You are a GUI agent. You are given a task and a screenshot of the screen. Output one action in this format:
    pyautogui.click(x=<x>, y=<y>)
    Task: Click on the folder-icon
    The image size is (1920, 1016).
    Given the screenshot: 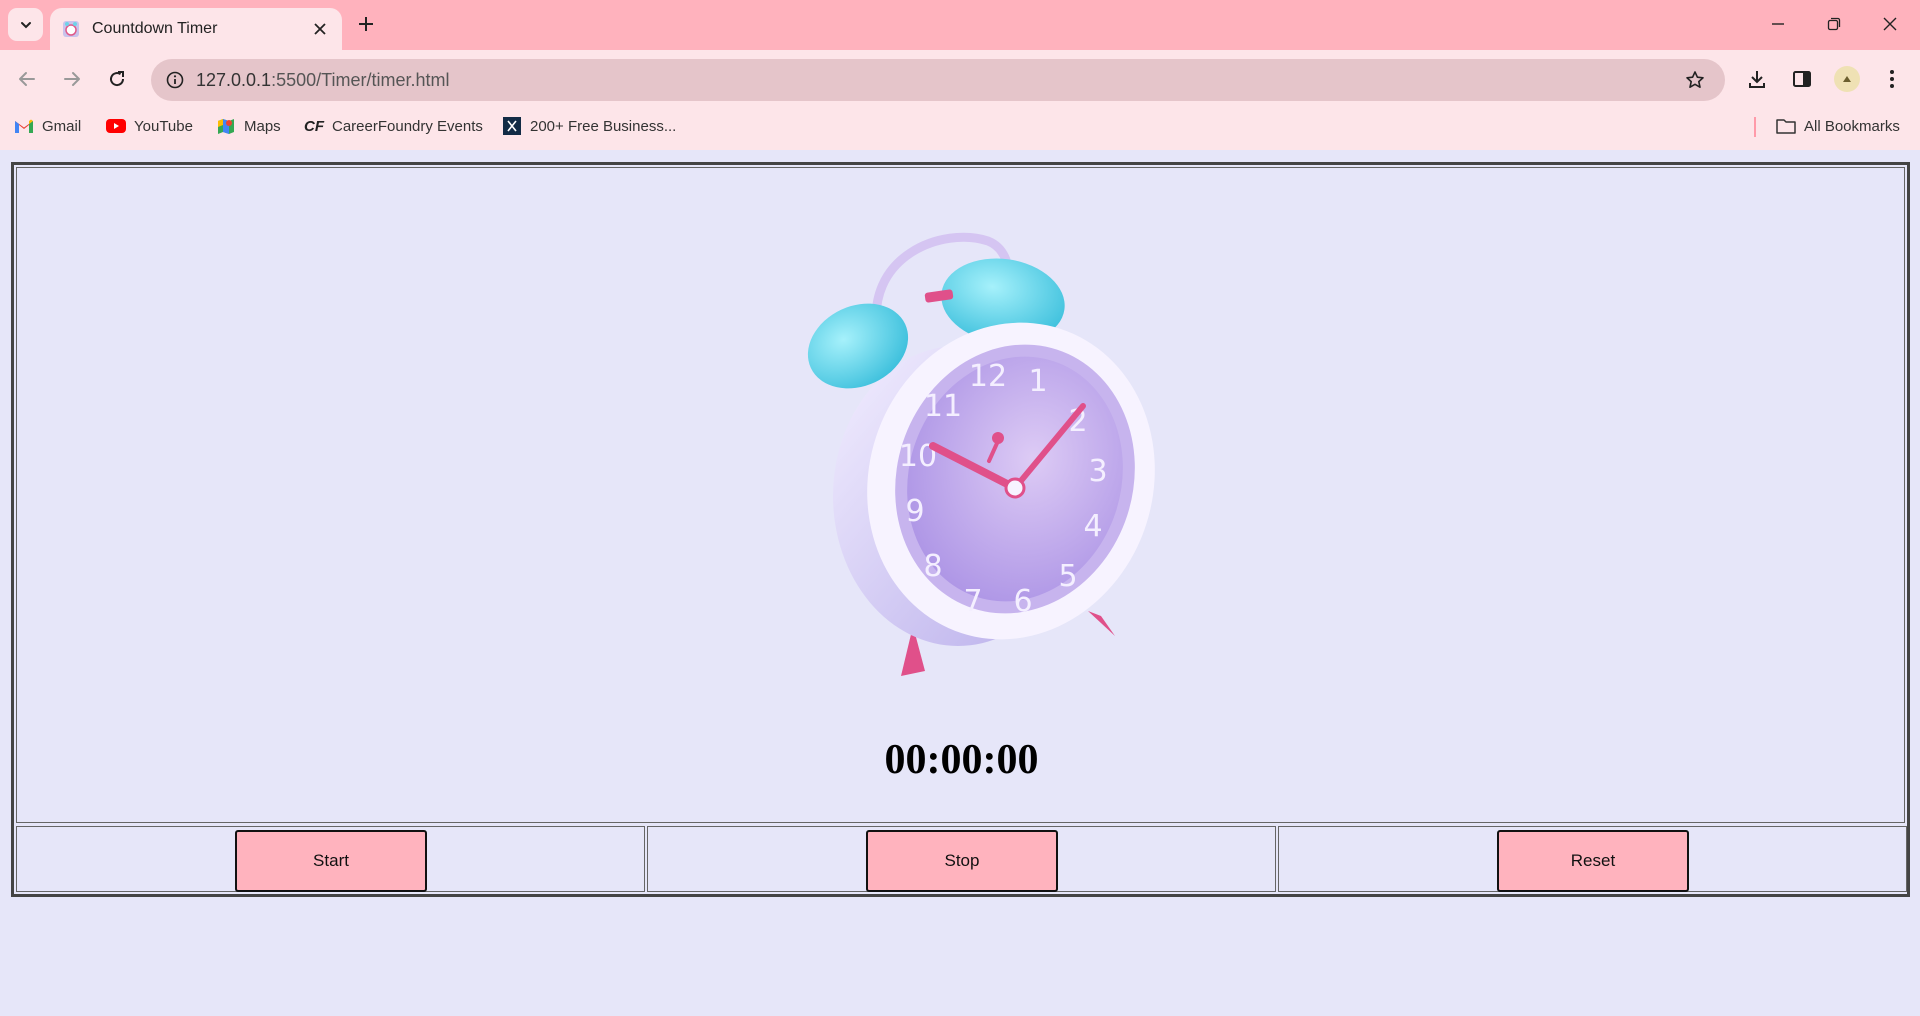 What is the action you would take?
    pyautogui.click(x=1786, y=126)
    